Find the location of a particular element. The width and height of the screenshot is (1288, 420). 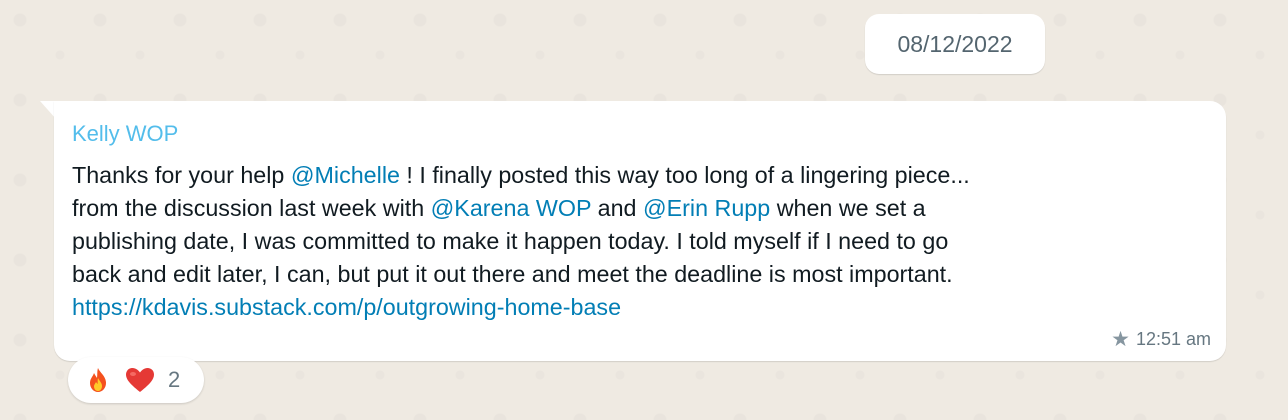

text-segment: Thanks for your help is located at coordinates (181, 175).